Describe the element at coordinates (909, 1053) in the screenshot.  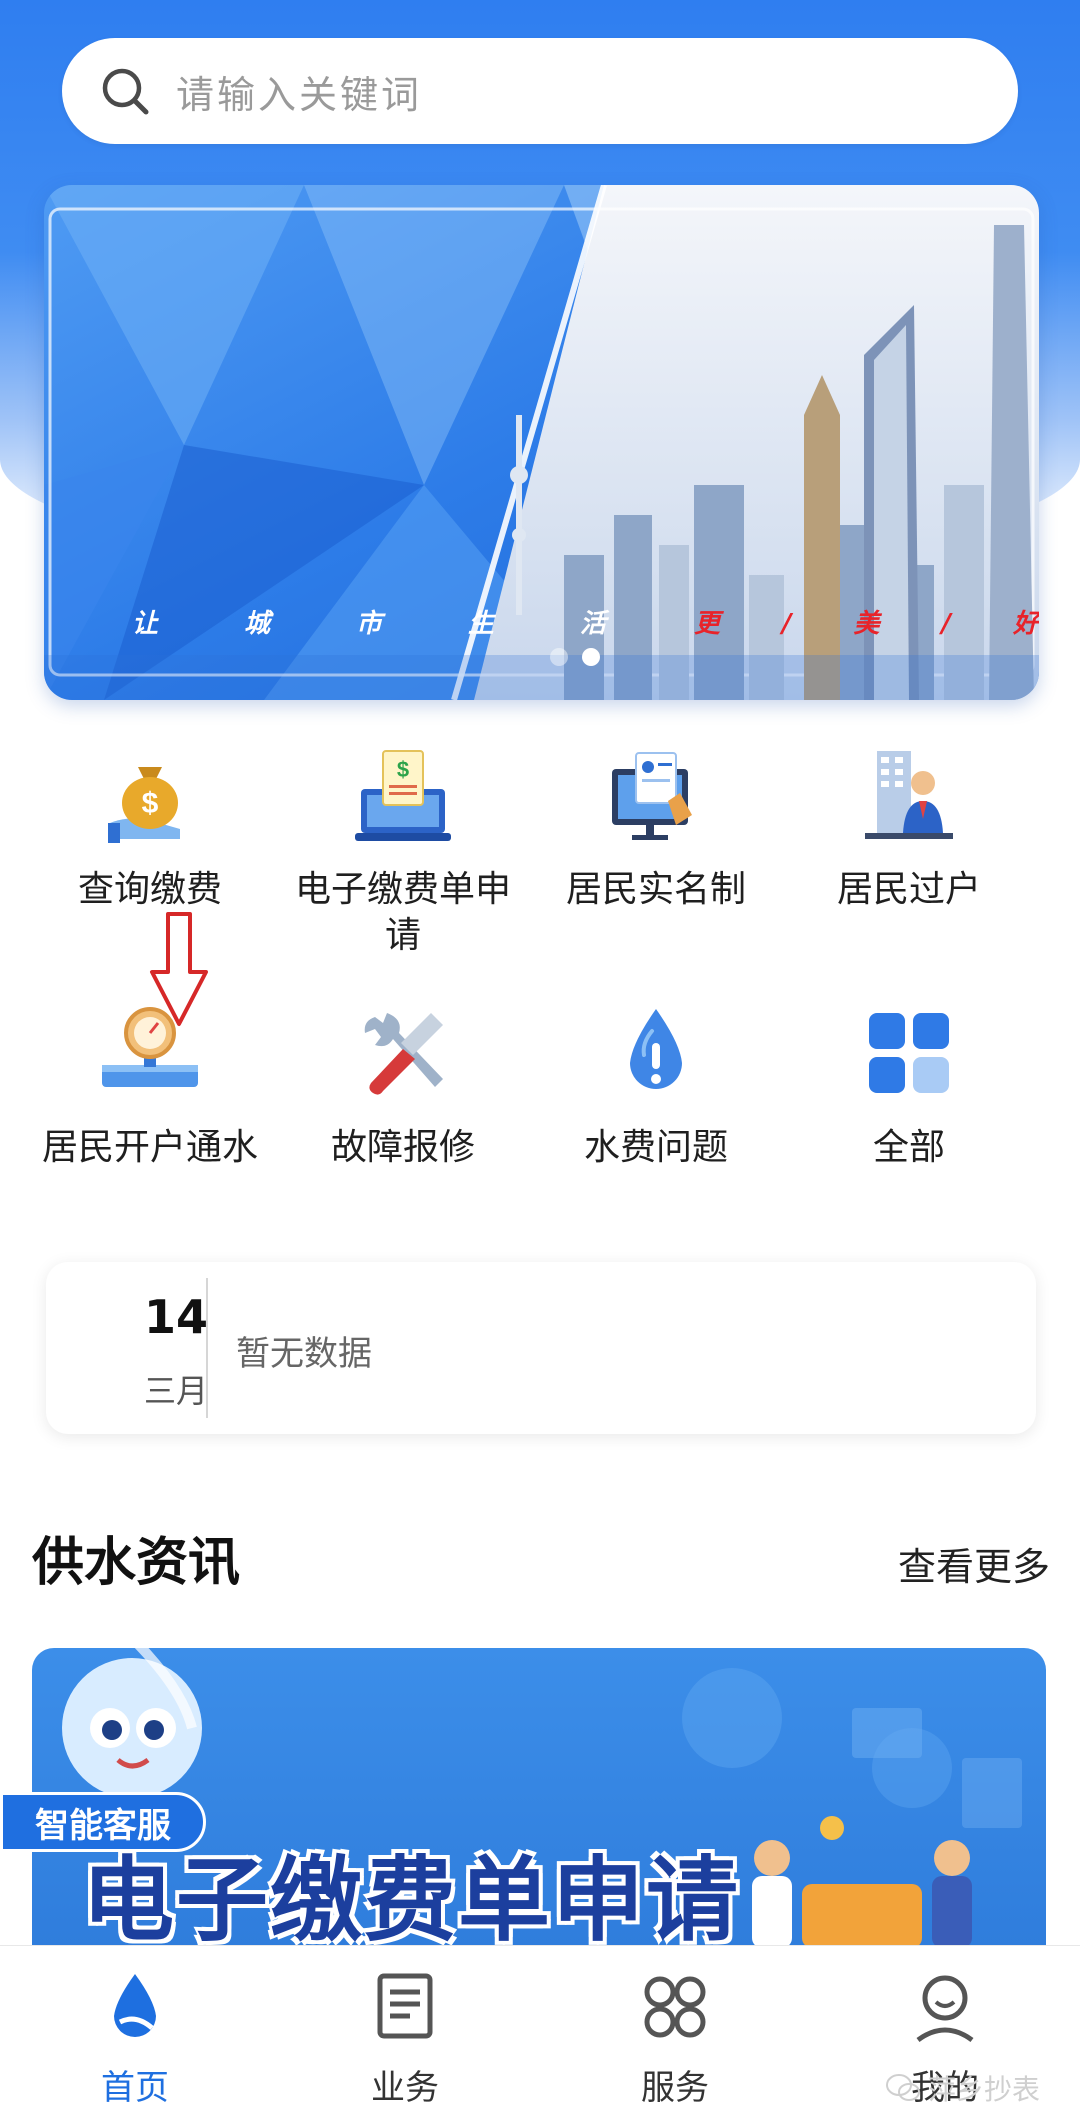
I see `grid-all-icon` at that location.